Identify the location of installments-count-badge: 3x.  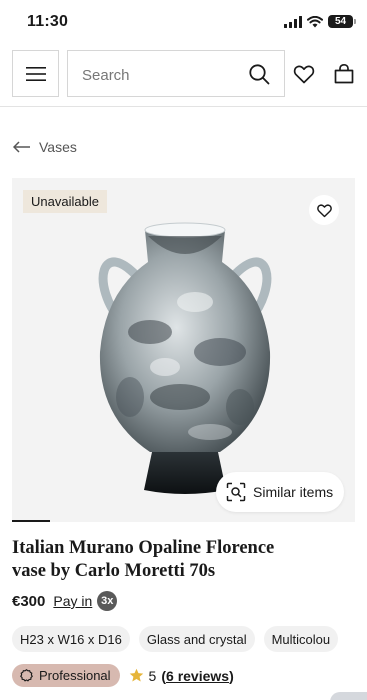
(107, 601).